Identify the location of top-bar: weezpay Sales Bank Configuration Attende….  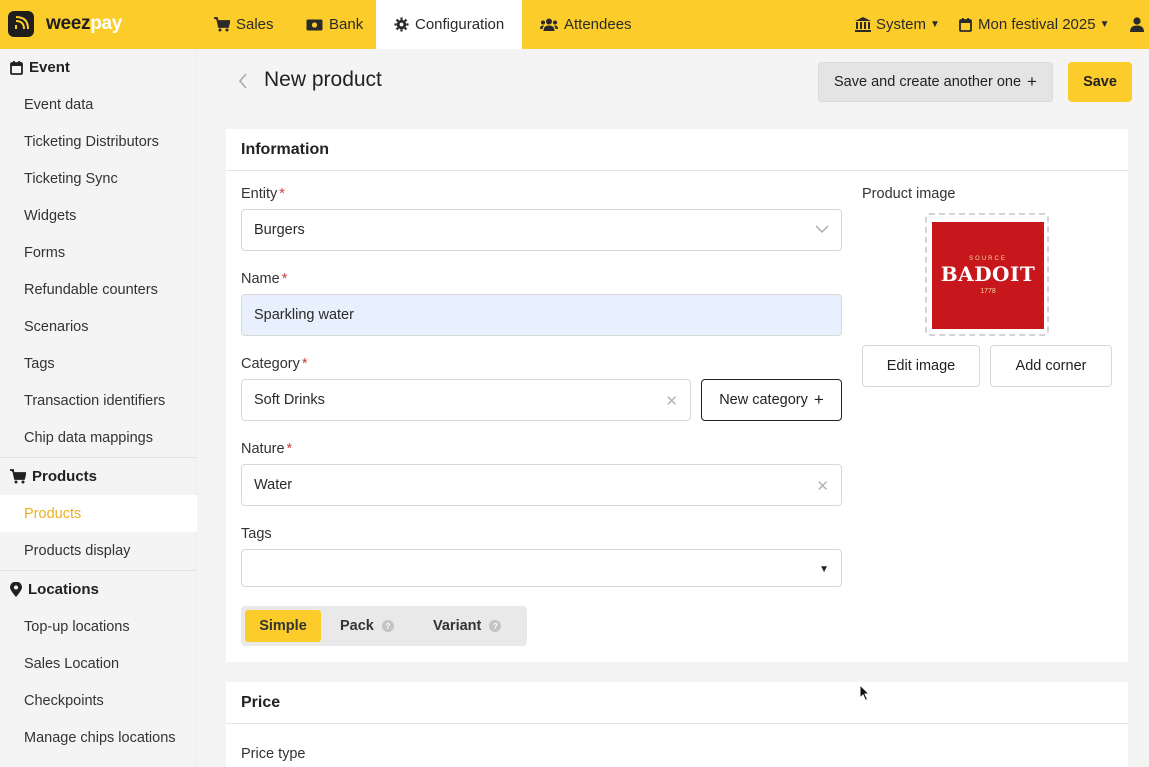
(574, 24).